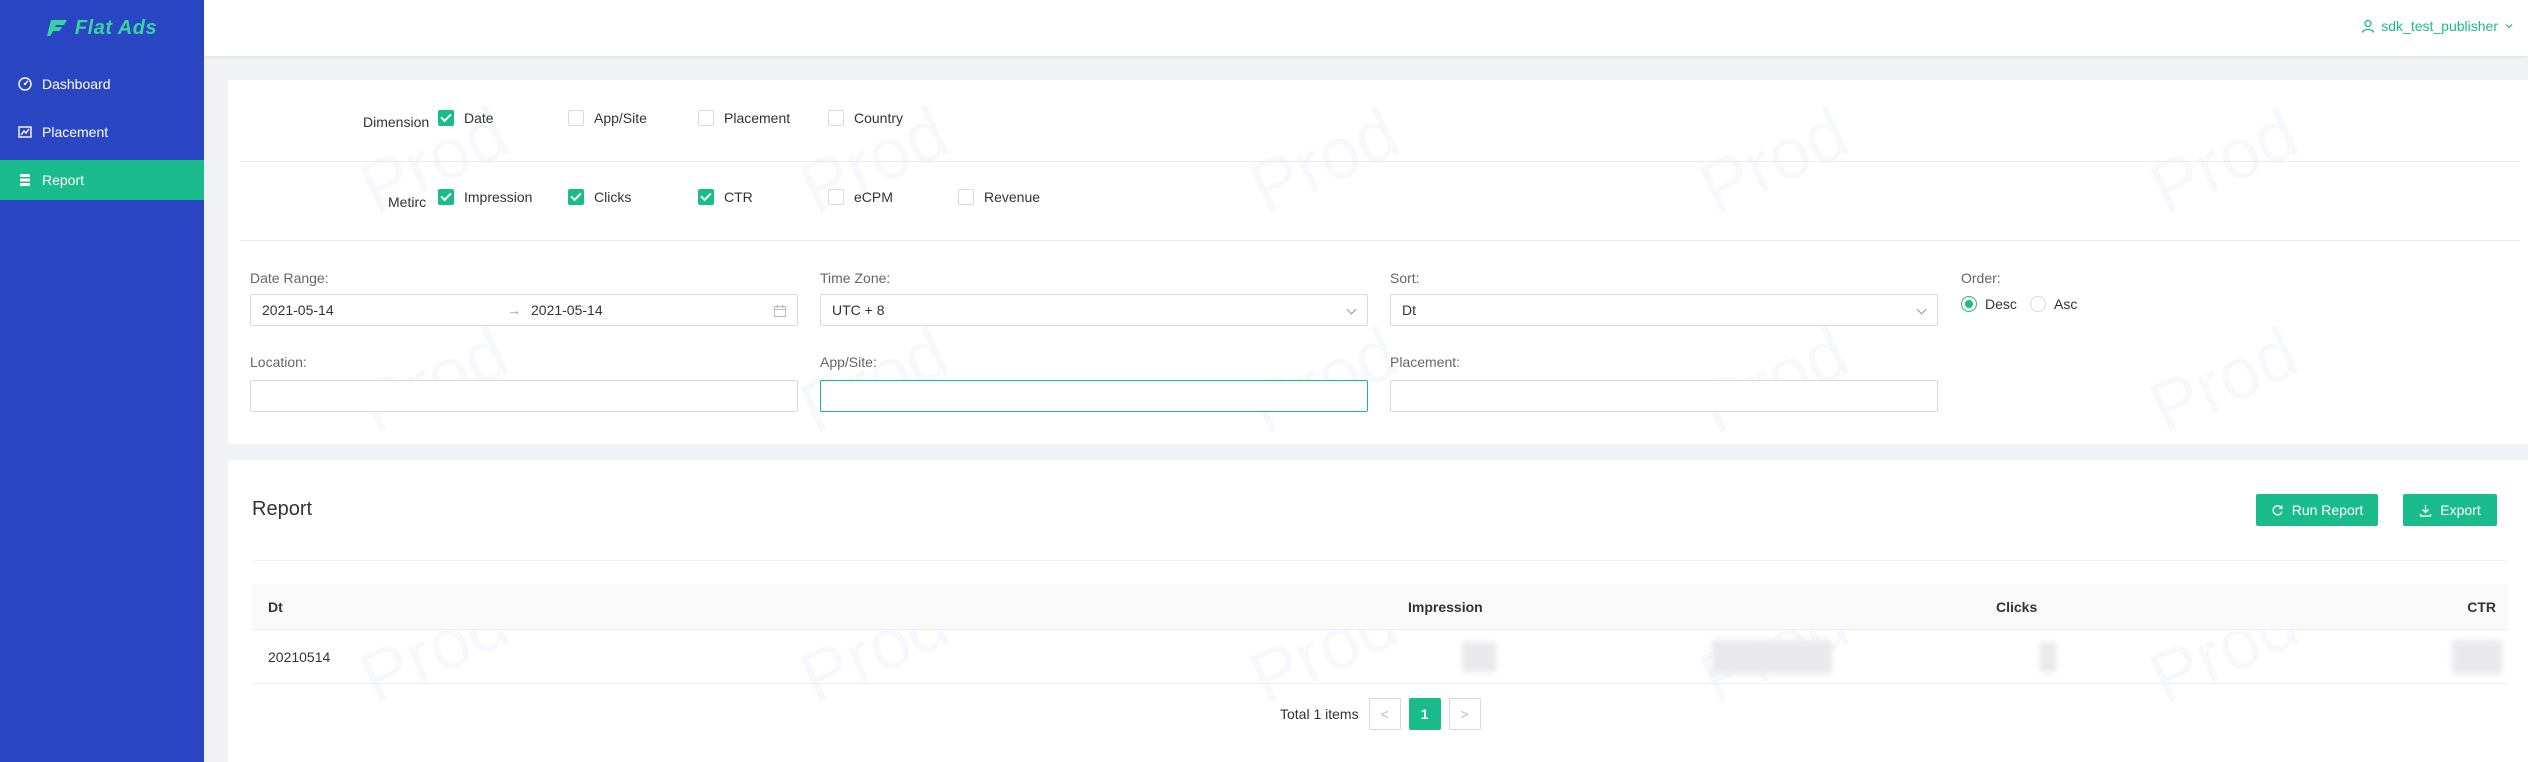 This screenshot has height=762, width=2528. I want to click on logo-text: Flat Ads, so click(116, 27).